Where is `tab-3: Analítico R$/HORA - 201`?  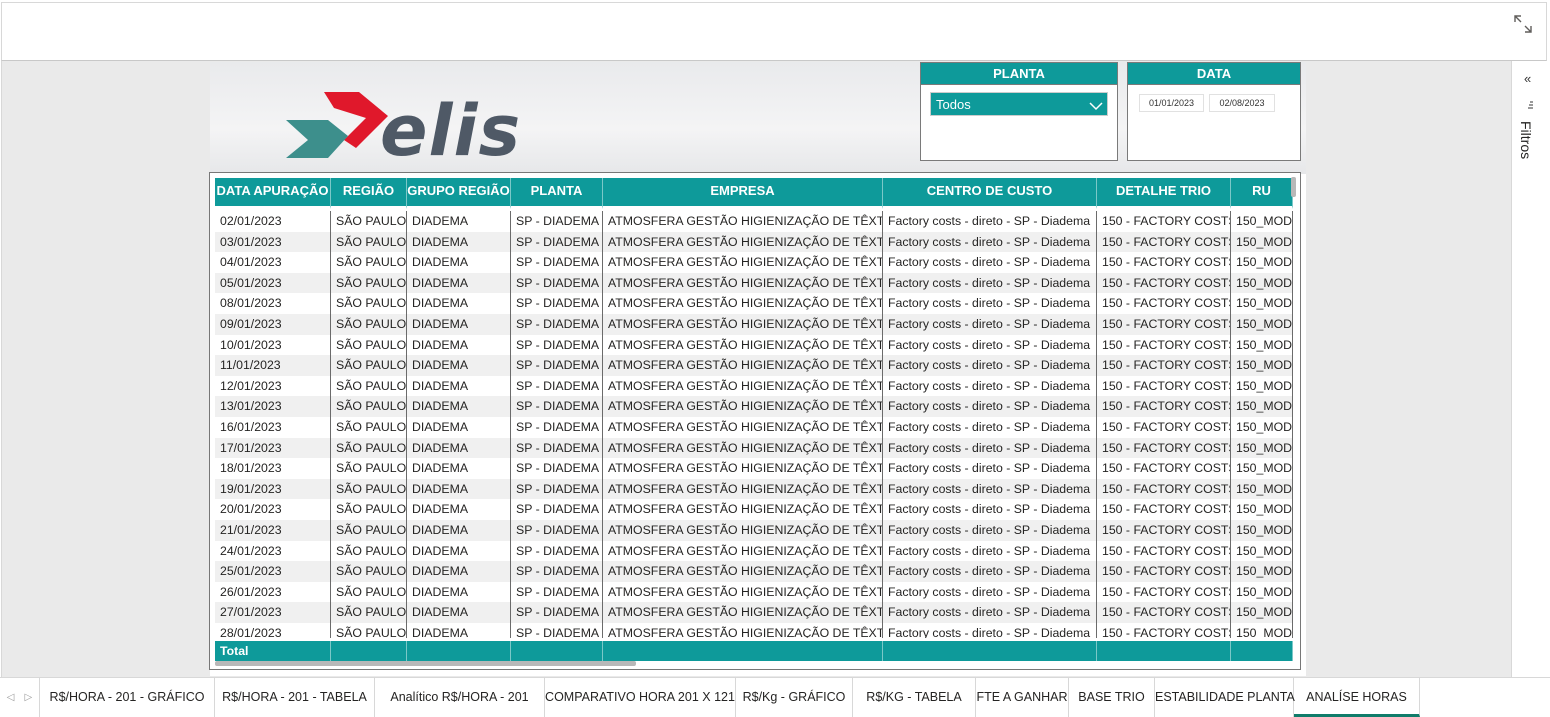 tab-3: Analítico R$/HORA - 201 is located at coordinates (460, 697).